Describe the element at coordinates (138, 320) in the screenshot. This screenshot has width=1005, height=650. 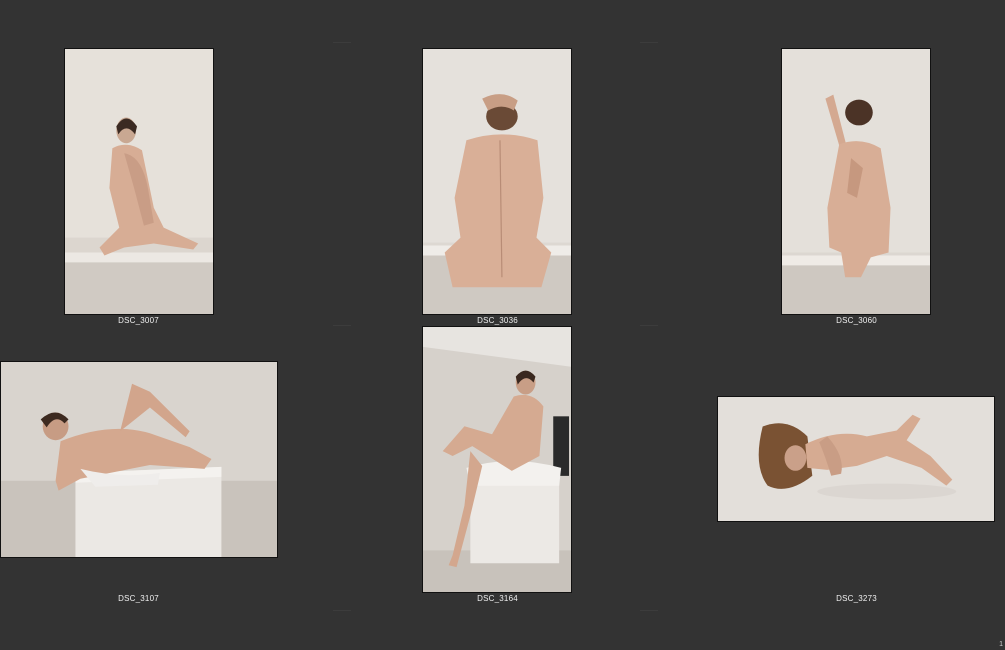
I see `thumbnail-caption: DSC_3007` at that location.